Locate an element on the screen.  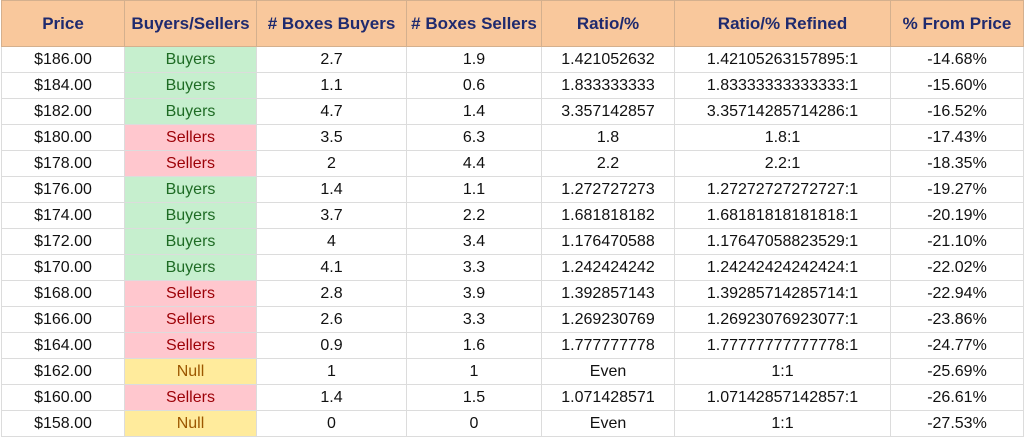
price-cell: $170.00 is located at coordinates (63, 267).